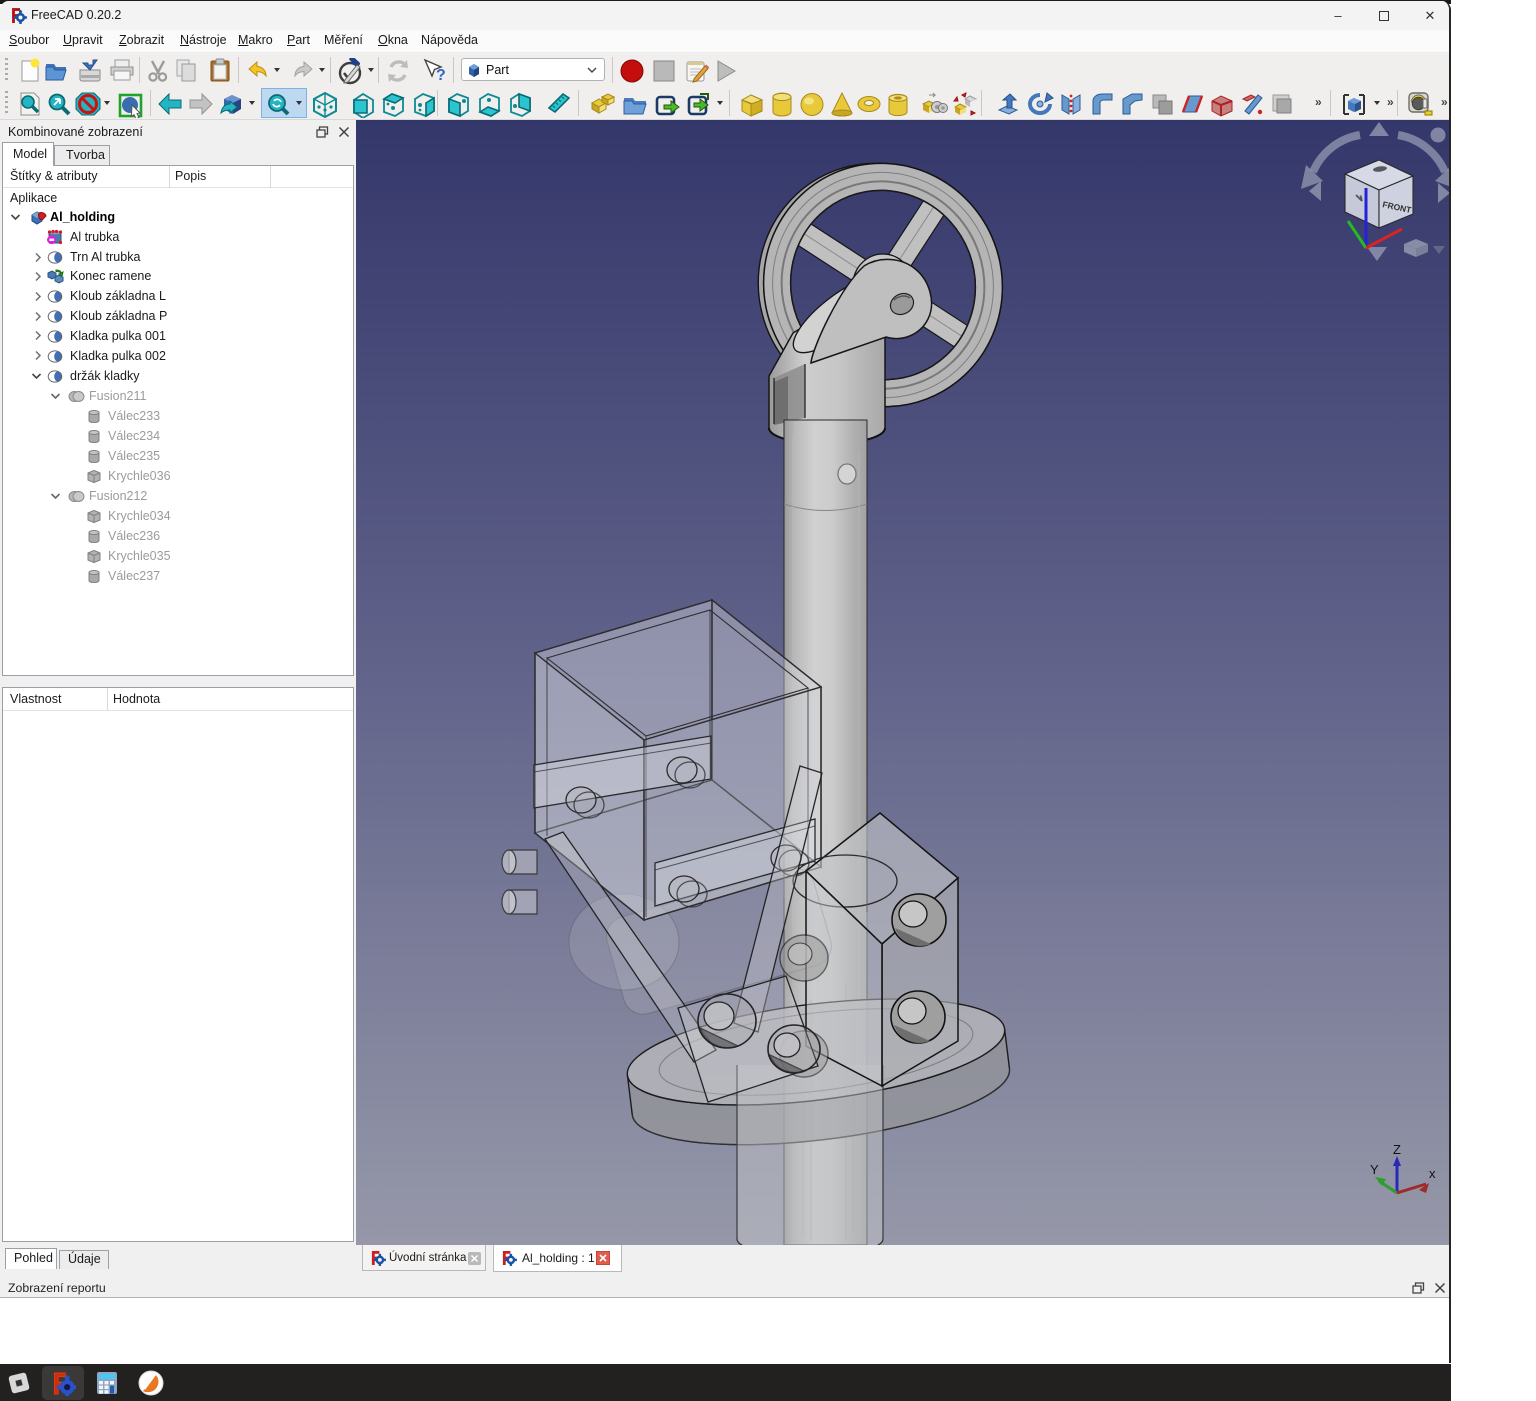 This screenshot has width=1536, height=1401. Describe the element at coordinates (1397, 1149) in the screenshot. I see `svg-text: Z` at that location.